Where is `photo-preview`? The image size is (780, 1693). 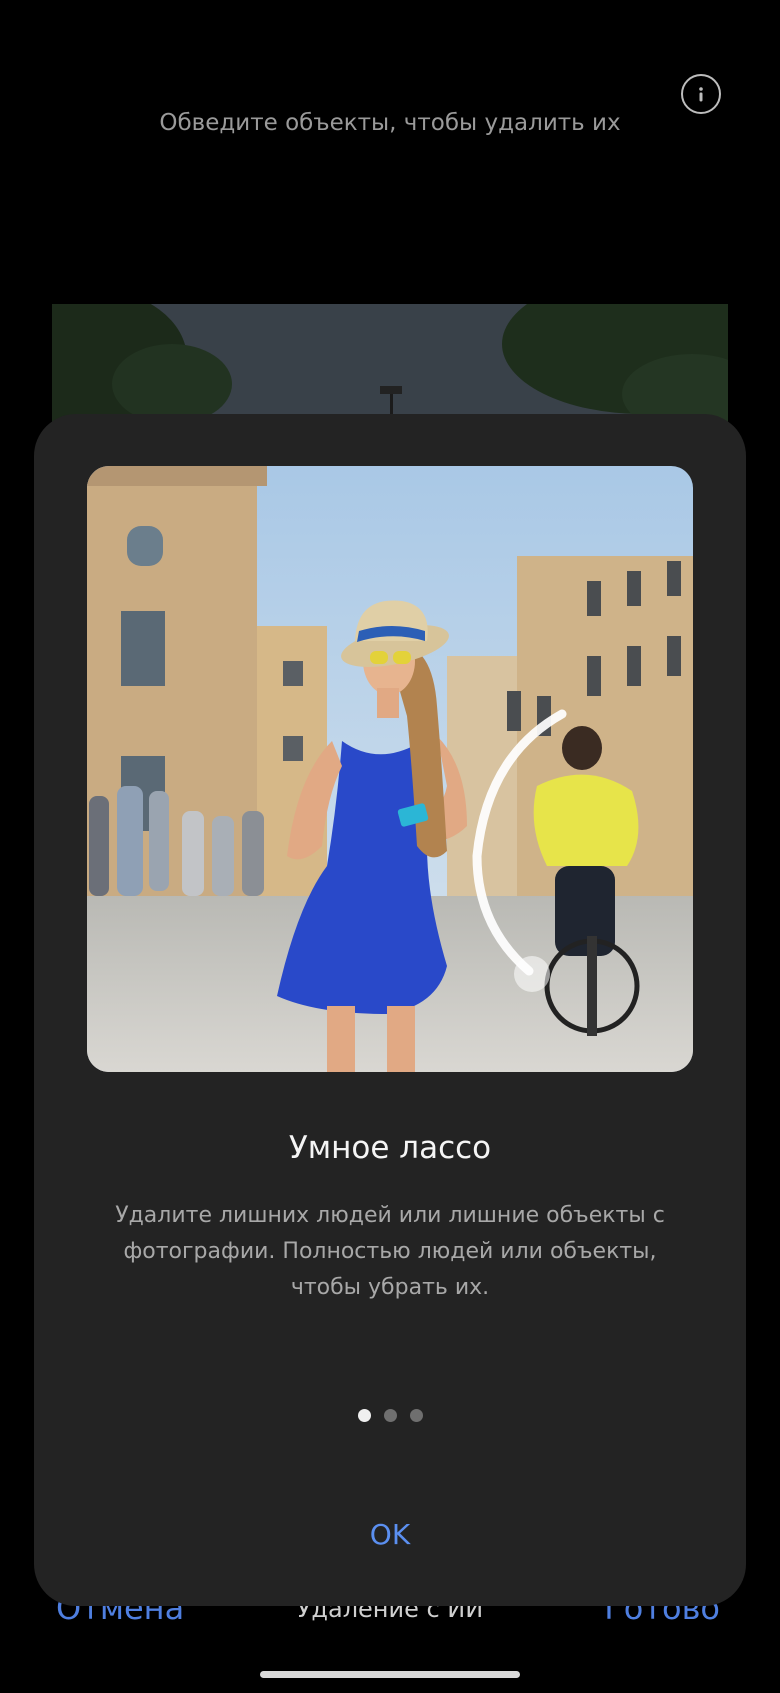 photo-preview is located at coordinates (390, 364).